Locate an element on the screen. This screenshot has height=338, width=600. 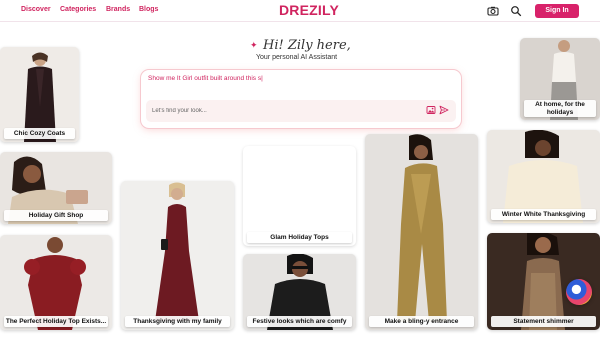
assistant-subtitle: Your personal AI Assistant is located at coordinates (297, 57).